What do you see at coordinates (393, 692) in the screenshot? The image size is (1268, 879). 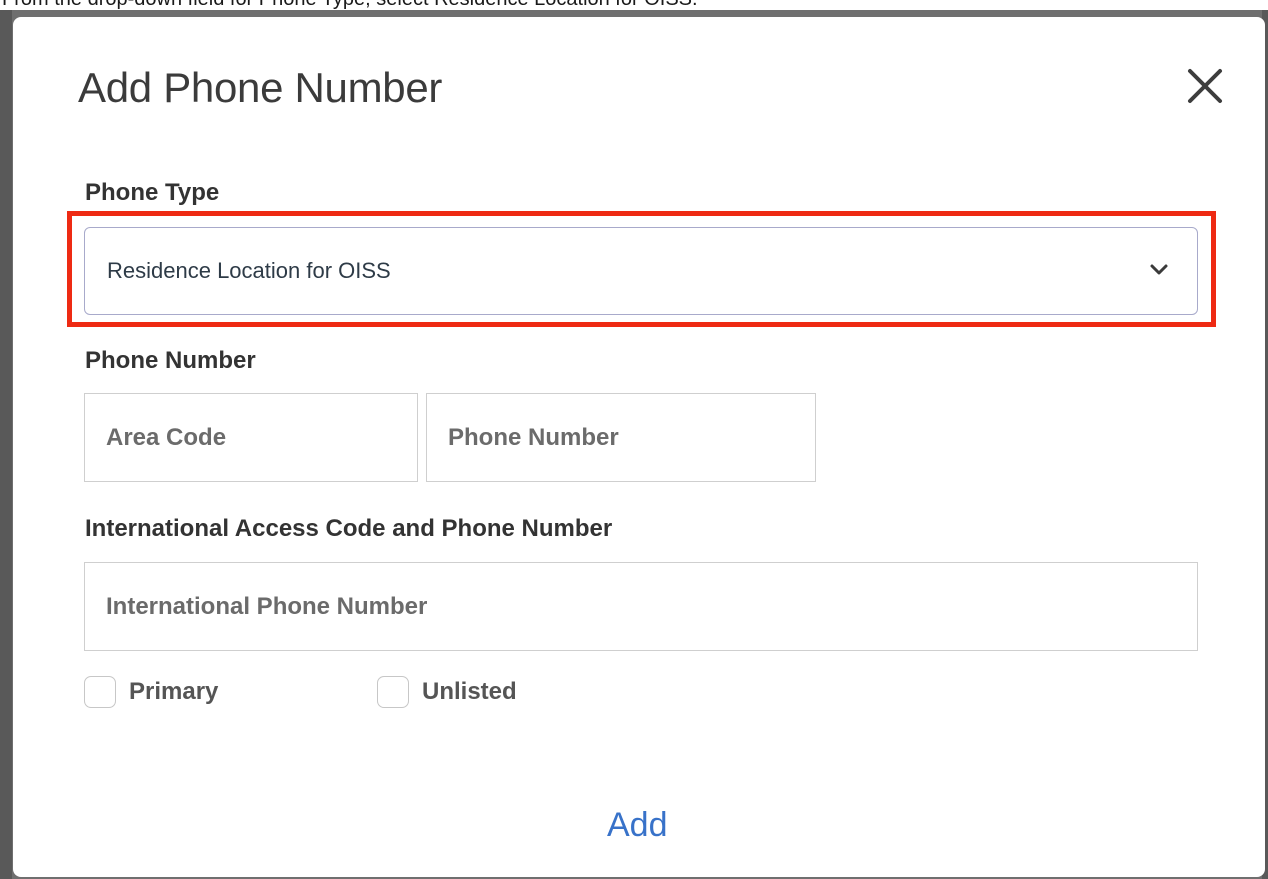 I see `unlisted-checkbox-box` at bounding box center [393, 692].